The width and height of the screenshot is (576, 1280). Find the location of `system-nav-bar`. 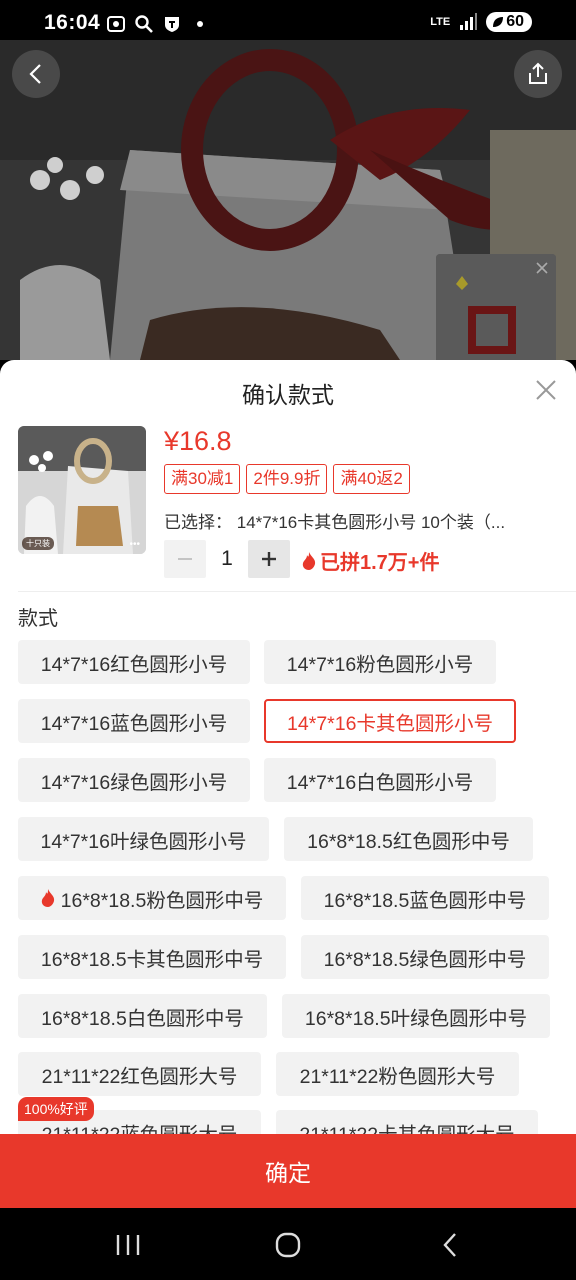

system-nav-bar is located at coordinates (288, 1244).